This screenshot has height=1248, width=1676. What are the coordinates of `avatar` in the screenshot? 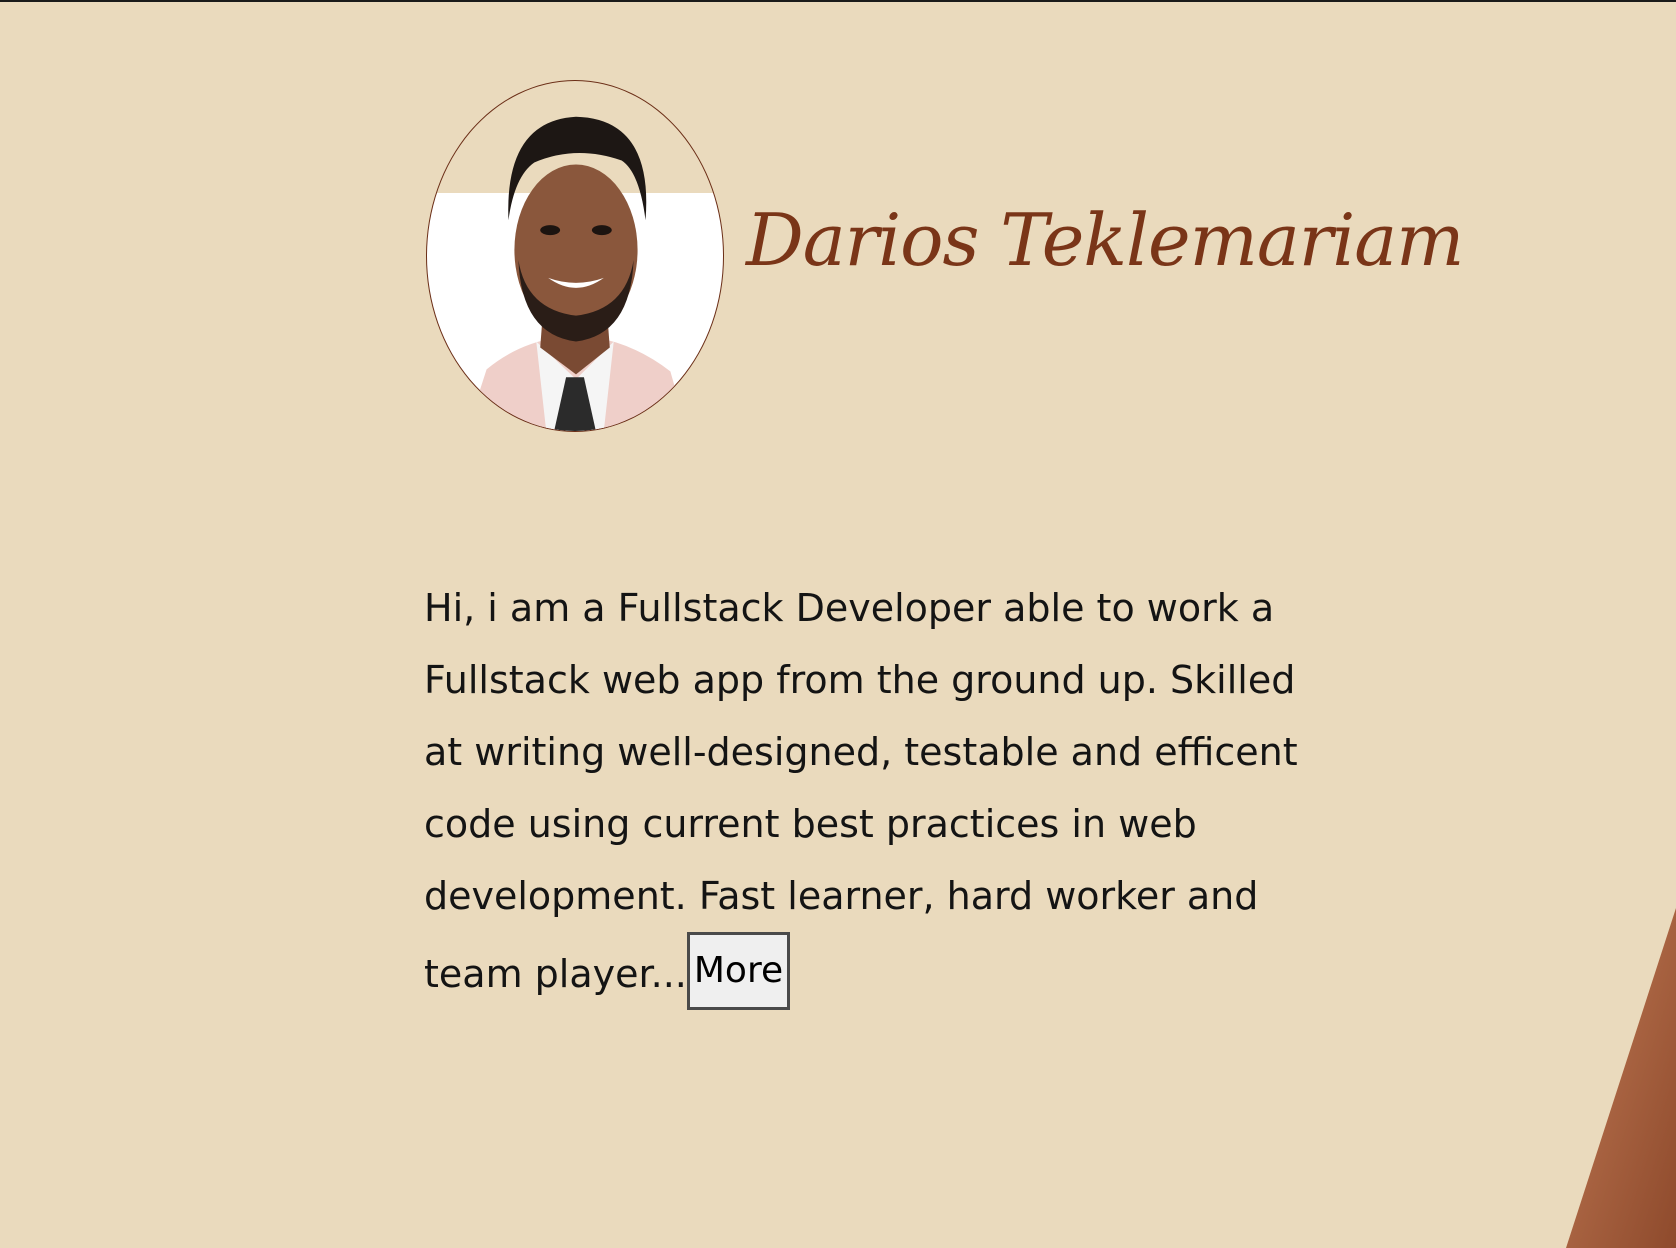 It's located at (575, 256).